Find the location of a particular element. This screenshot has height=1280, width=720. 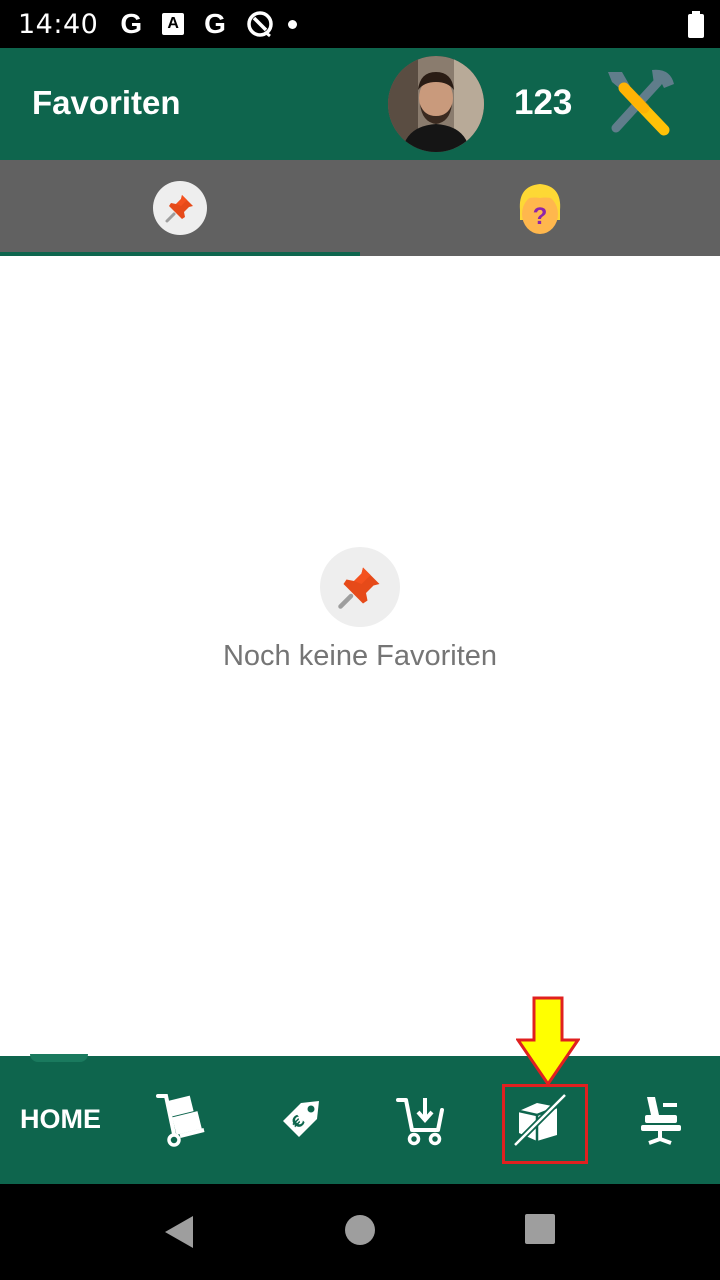

app-bar: Favoriten 123 is located at coordinates (360, 104).